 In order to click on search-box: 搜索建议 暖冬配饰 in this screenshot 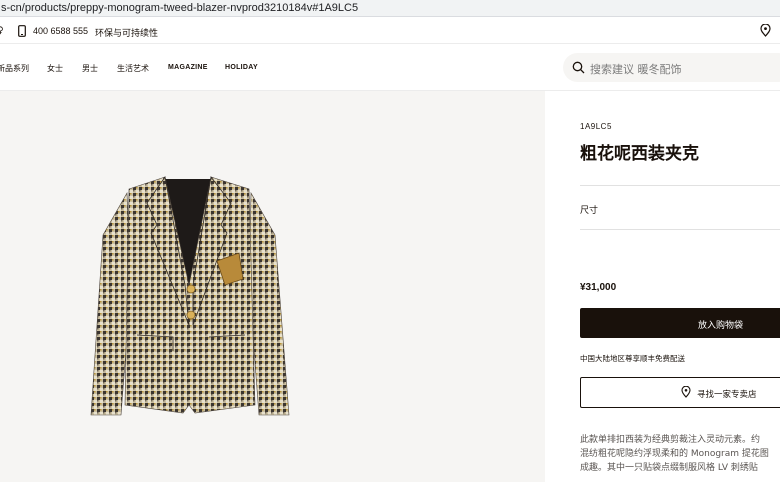, I will do `click(671, 67)`.